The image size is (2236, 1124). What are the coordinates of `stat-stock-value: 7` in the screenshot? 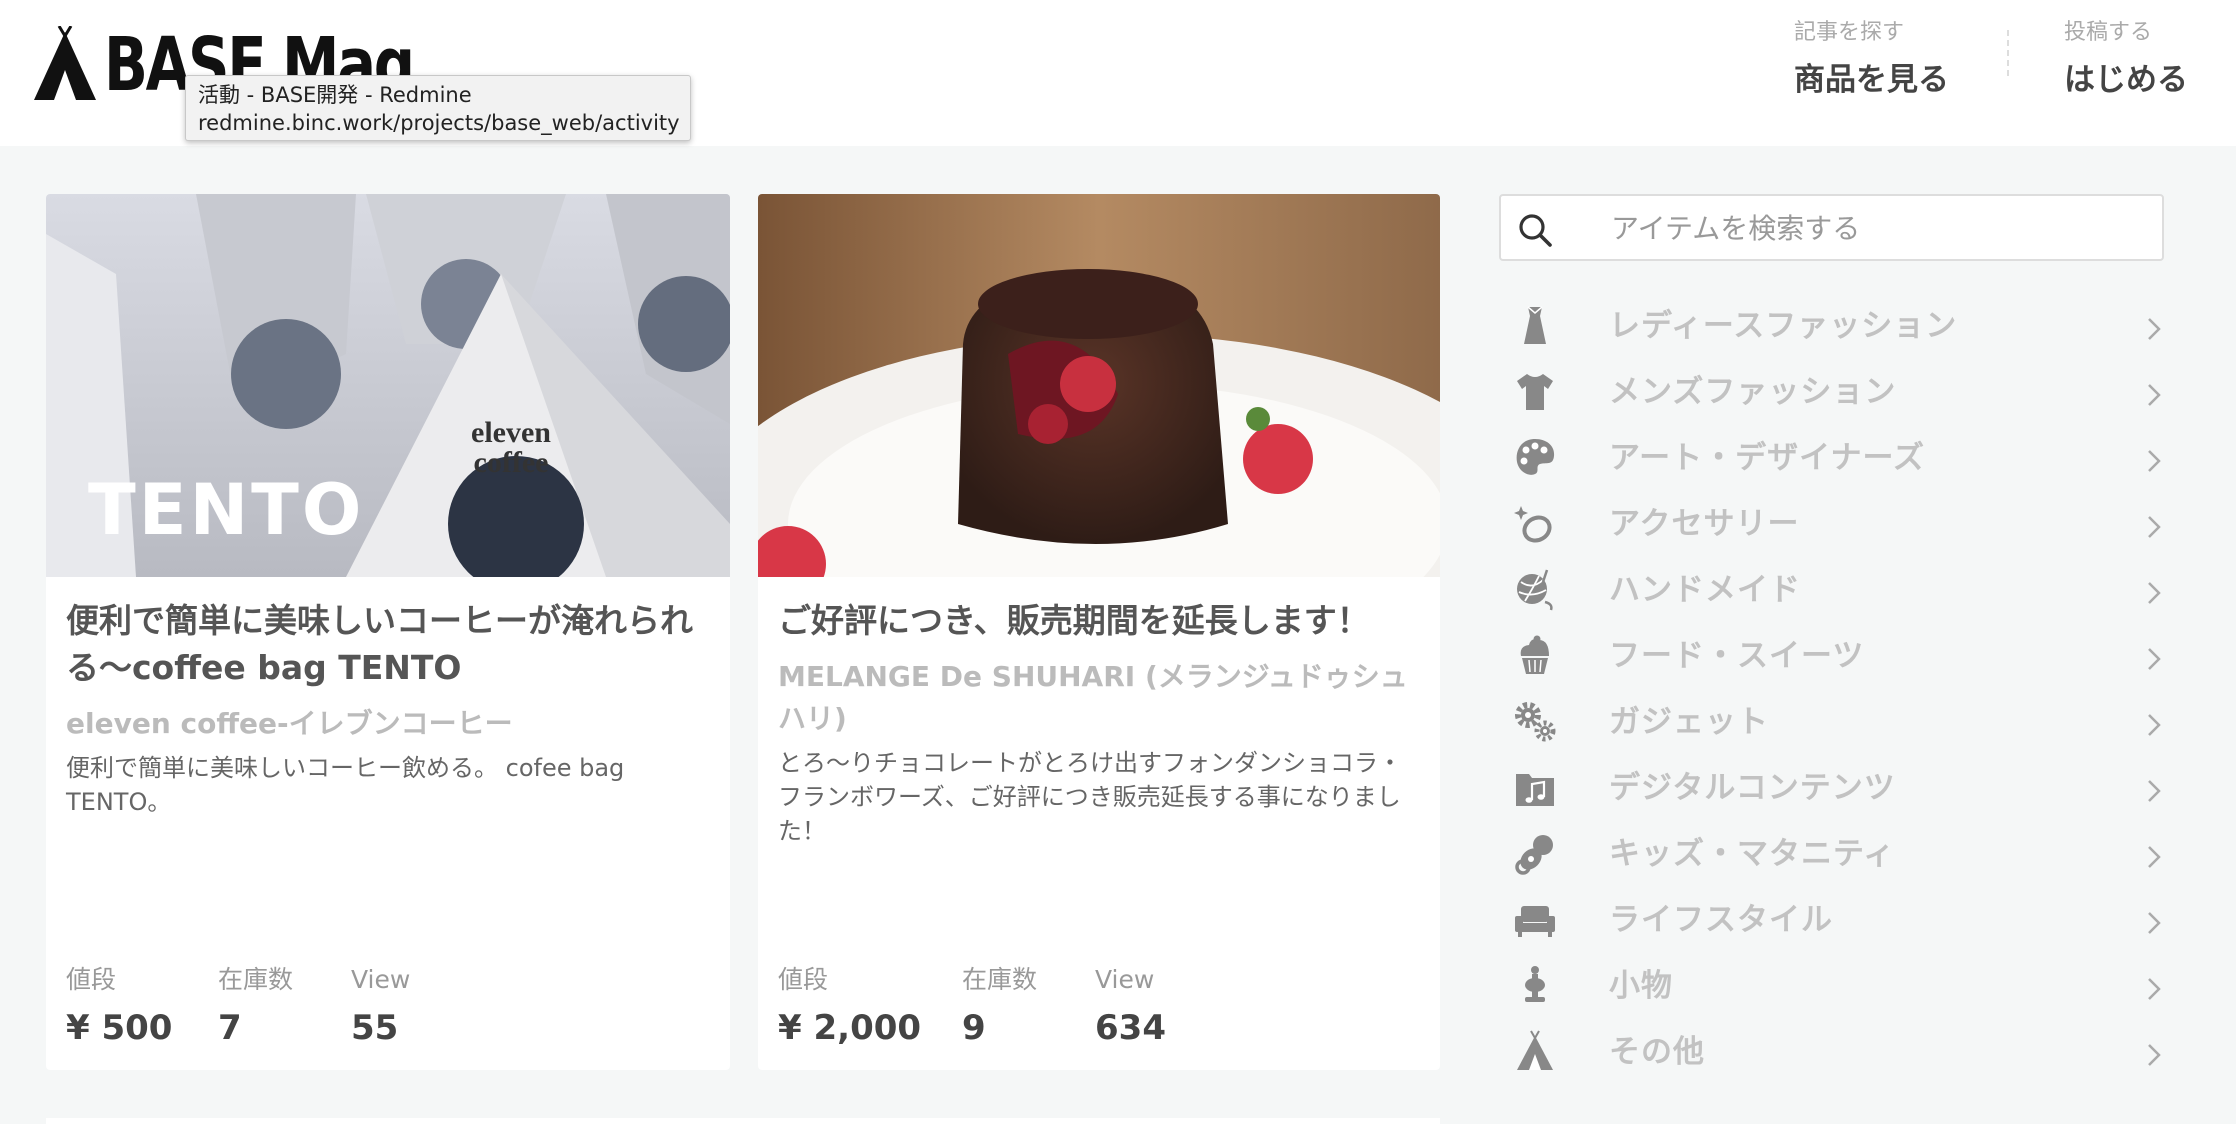 It's located at (230, 1028).